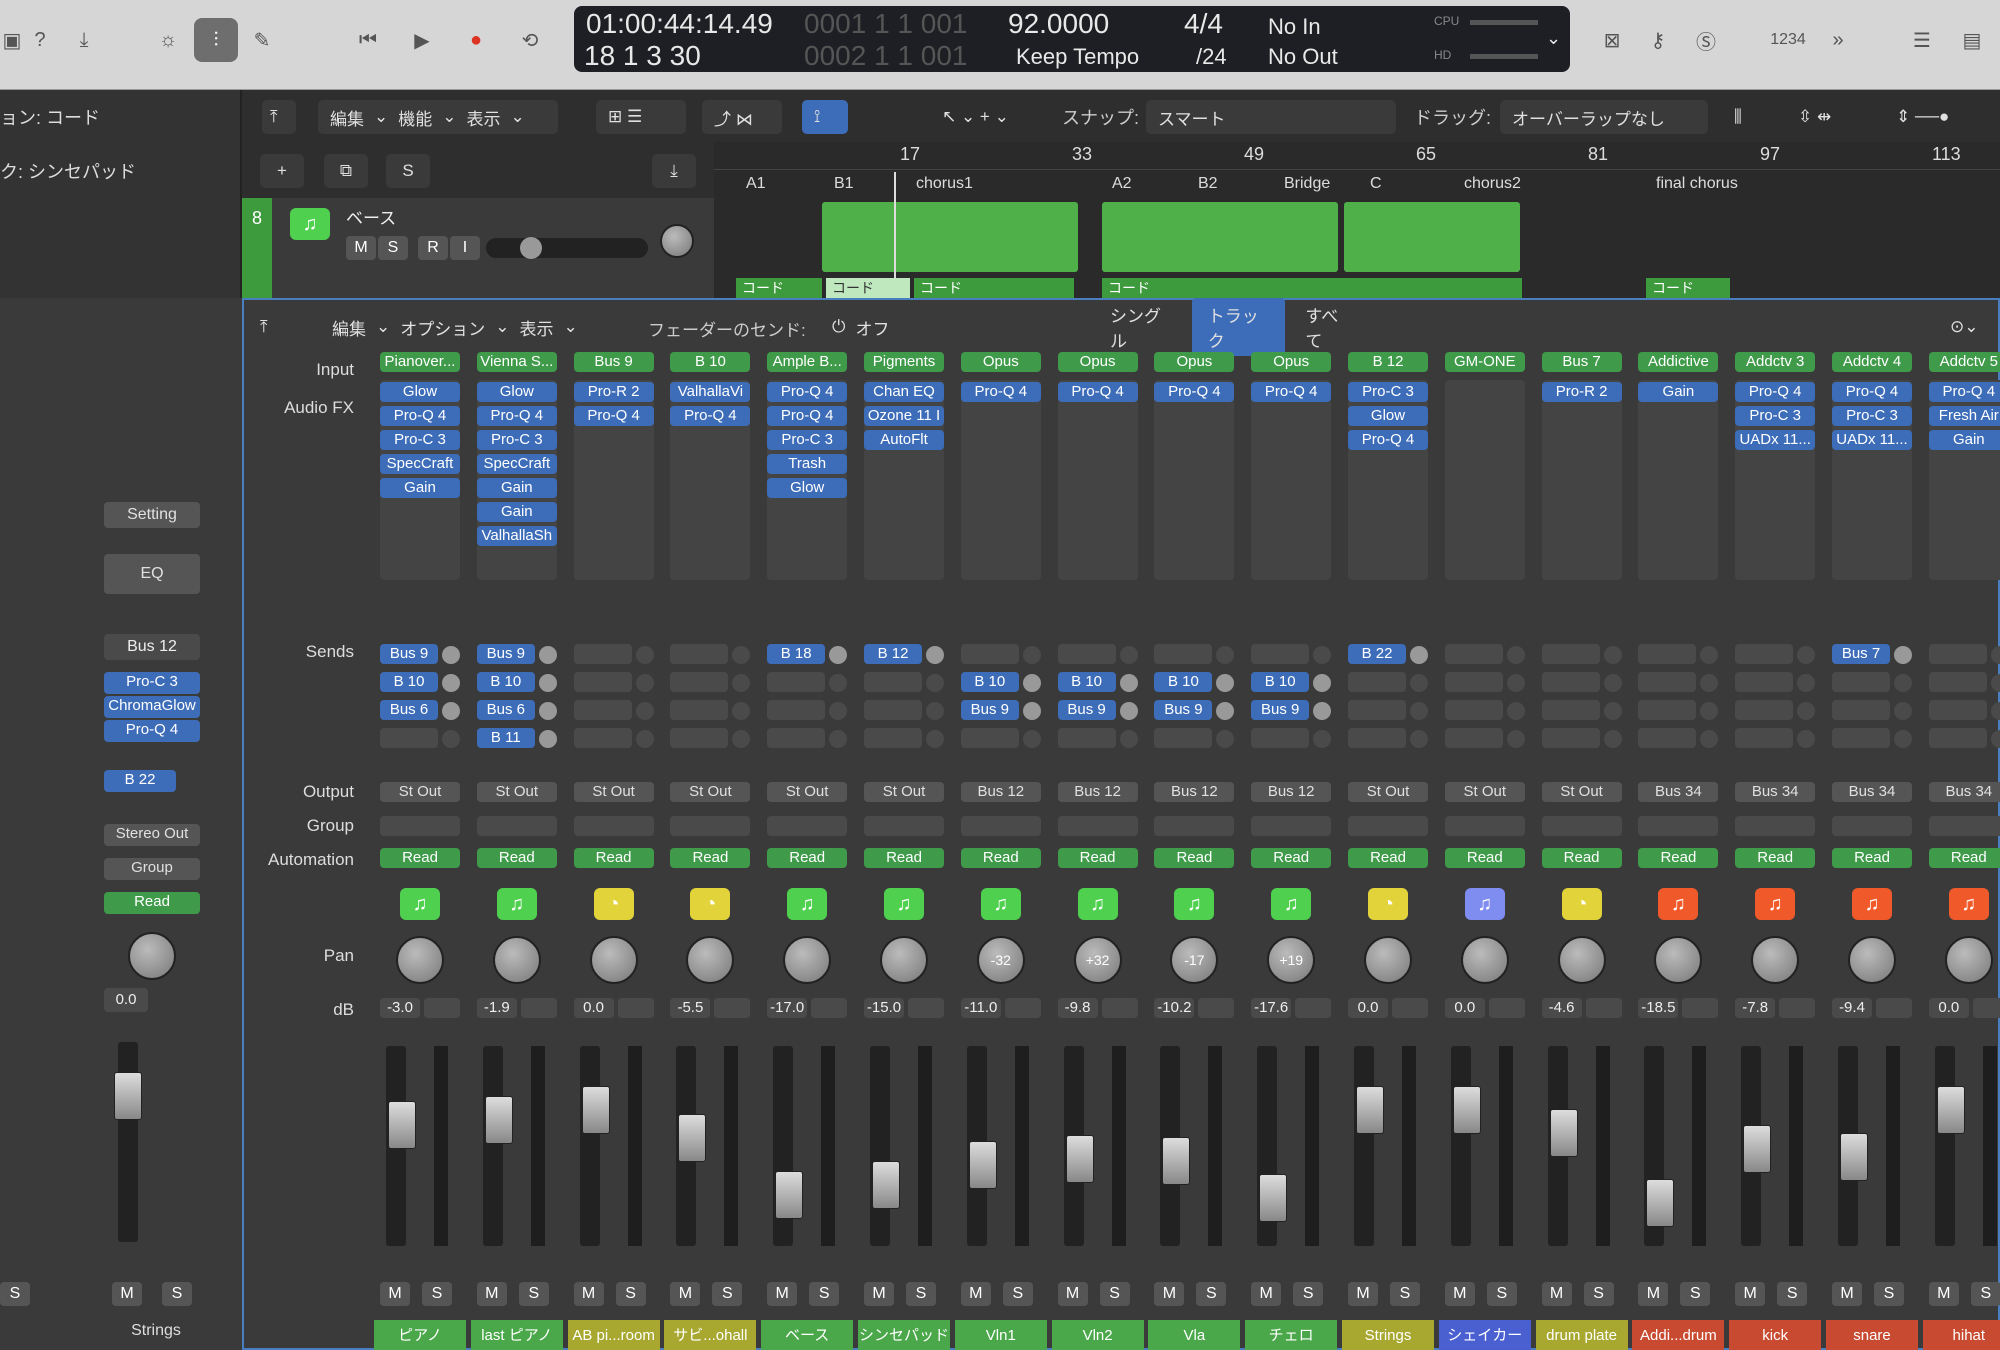 The height and width of the screenshot is (1350, 2000). Describe the element at coordinates (674, 171) in the screenshot. I see `import-icon: ⤓` at that location.